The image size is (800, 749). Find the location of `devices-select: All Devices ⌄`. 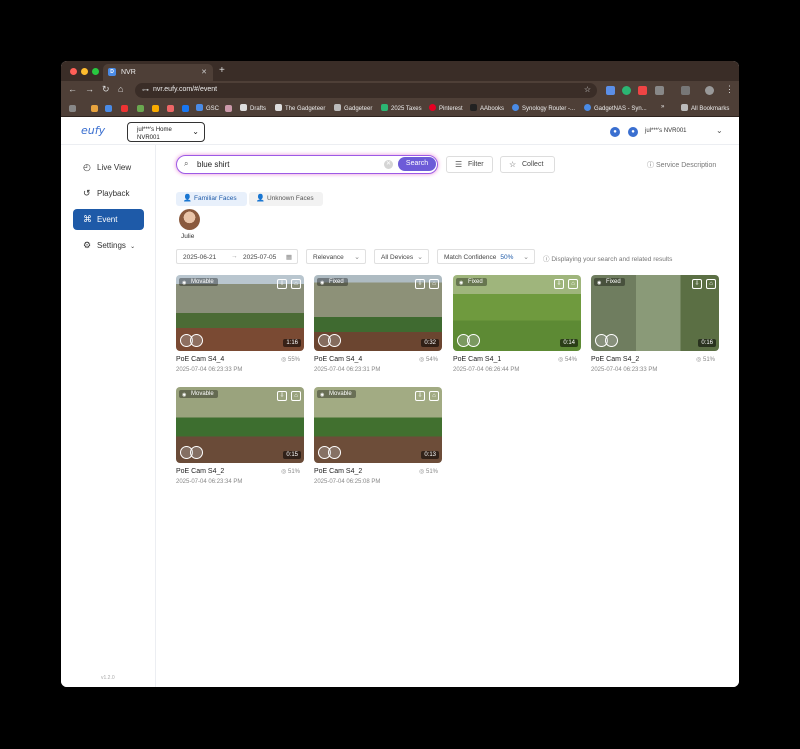

devices-select: All Devices ⌄ is located at coordinates (401, 256).